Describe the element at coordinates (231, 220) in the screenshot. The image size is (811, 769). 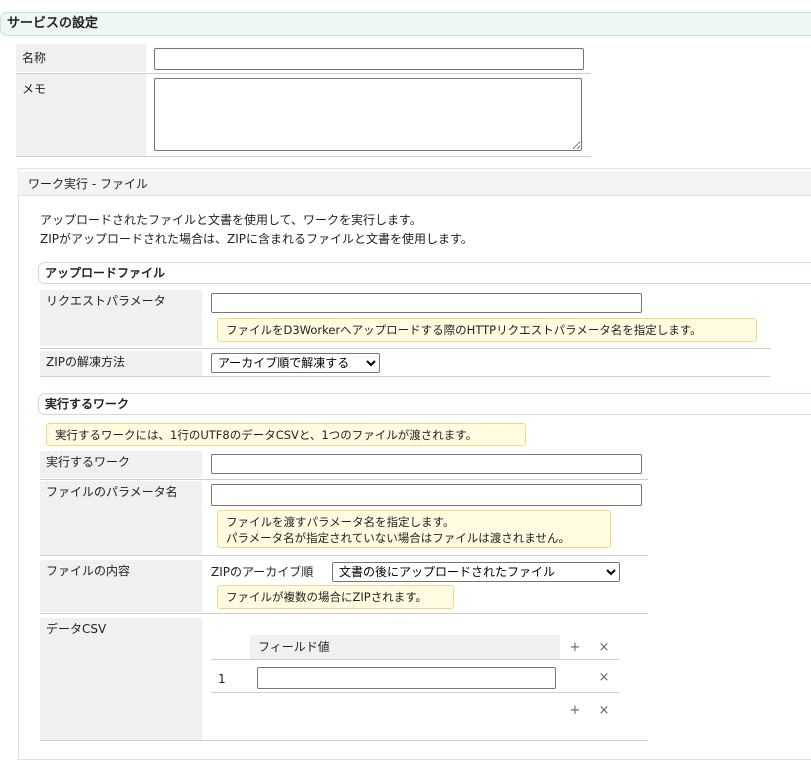
I see `work-description-1: アップロードされたファイルと文書を使用して、ワークを実行します。` at that location.